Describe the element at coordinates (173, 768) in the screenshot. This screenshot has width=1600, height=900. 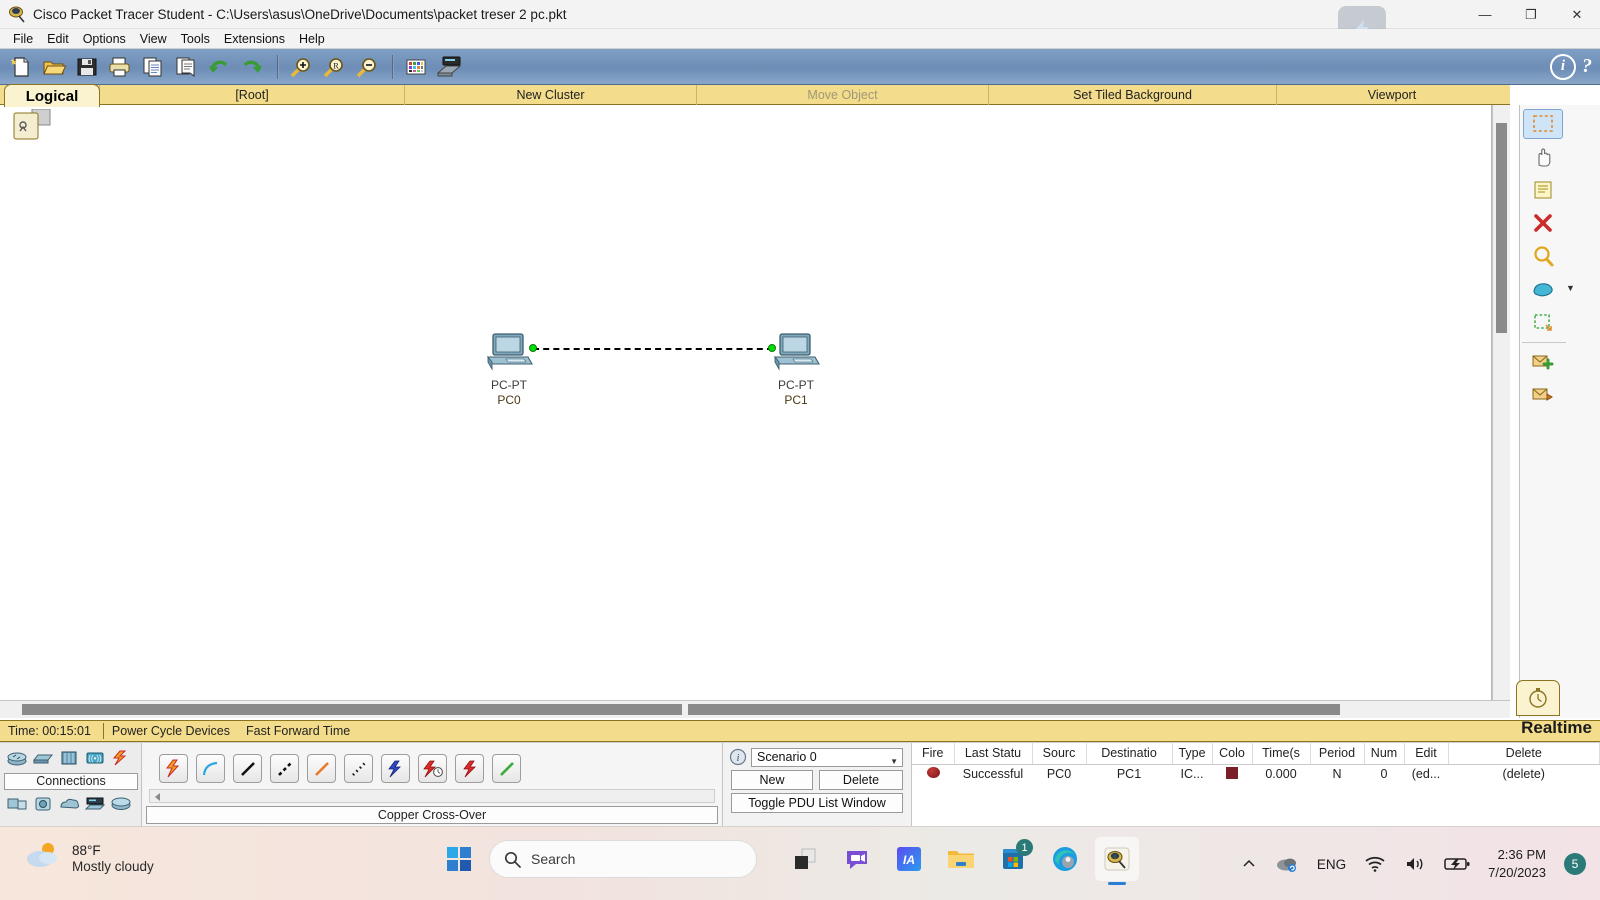
I see `automatically-choose-connection-icon` at that location.